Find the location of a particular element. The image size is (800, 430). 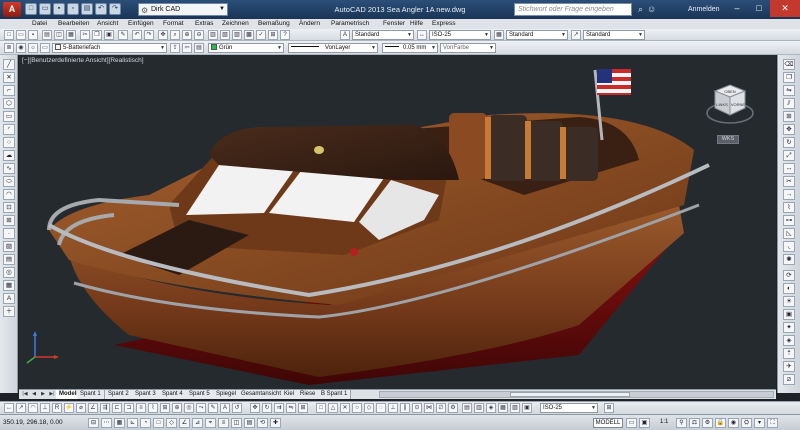

annotation-monitor-icon: ✚ is located at coordinates (275, 423).